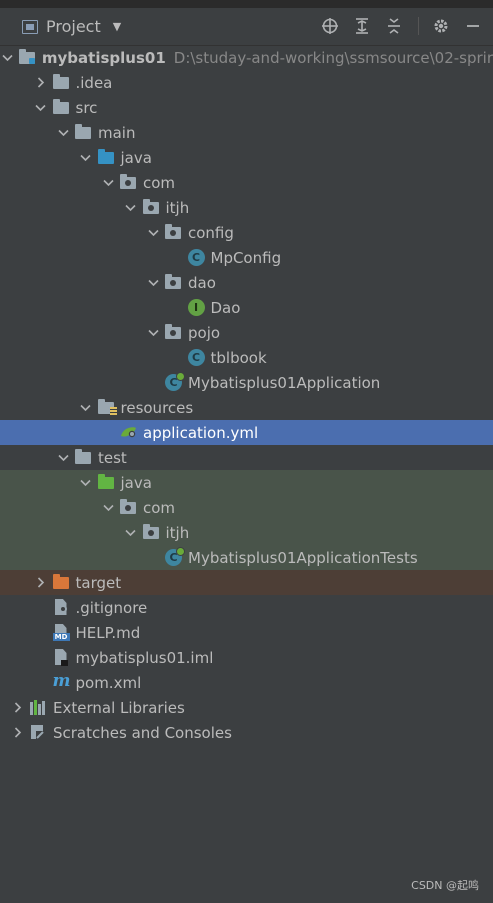 This screenshot has height=903, width=493. I want to click on chevron-down-icon: ▼, so click(117, 26).